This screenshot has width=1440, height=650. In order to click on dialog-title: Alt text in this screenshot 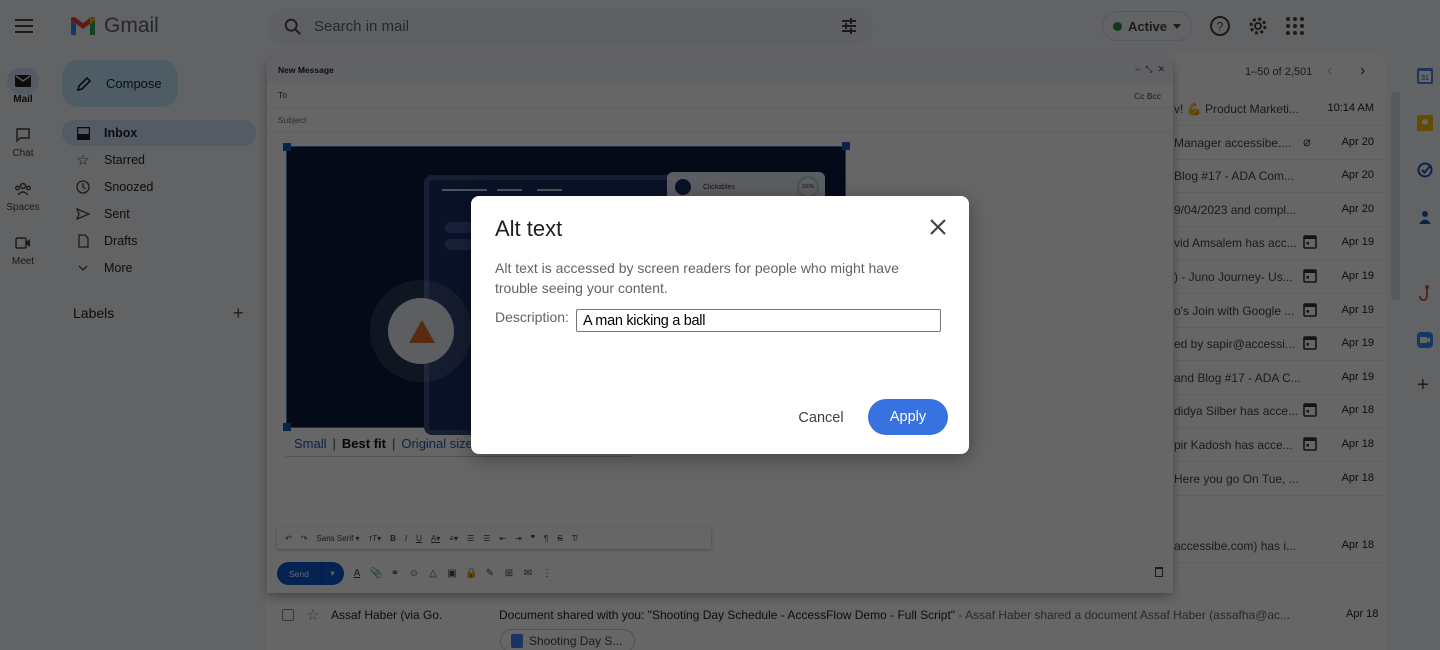, I will do `click(529, 228)`.